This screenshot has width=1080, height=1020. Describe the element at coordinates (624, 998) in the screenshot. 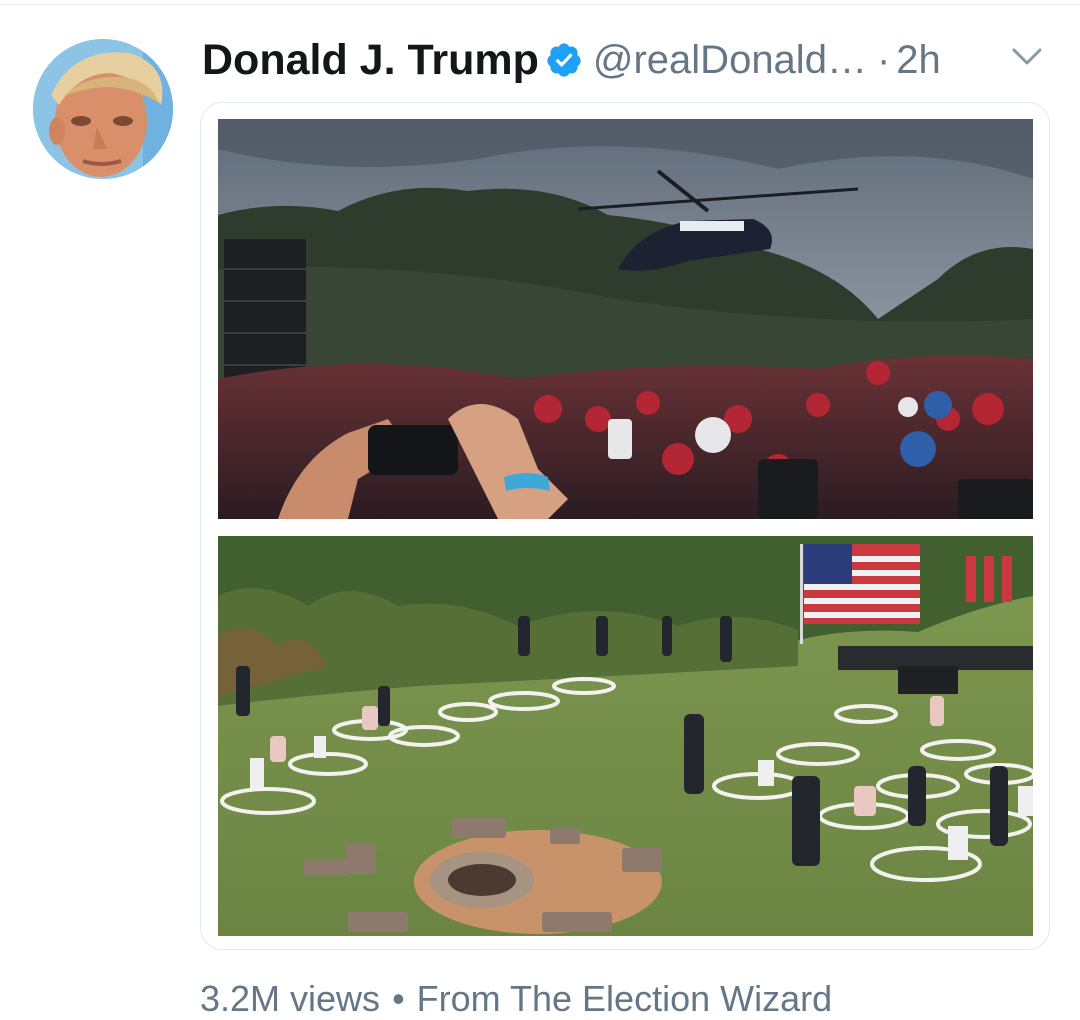

I see `media-source-link: From The Election Wizard` at that location.